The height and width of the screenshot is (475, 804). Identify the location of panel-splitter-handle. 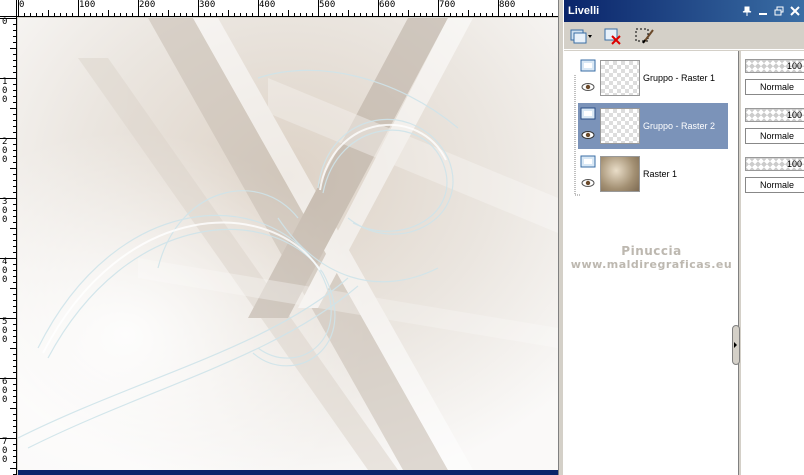
(736, 345).